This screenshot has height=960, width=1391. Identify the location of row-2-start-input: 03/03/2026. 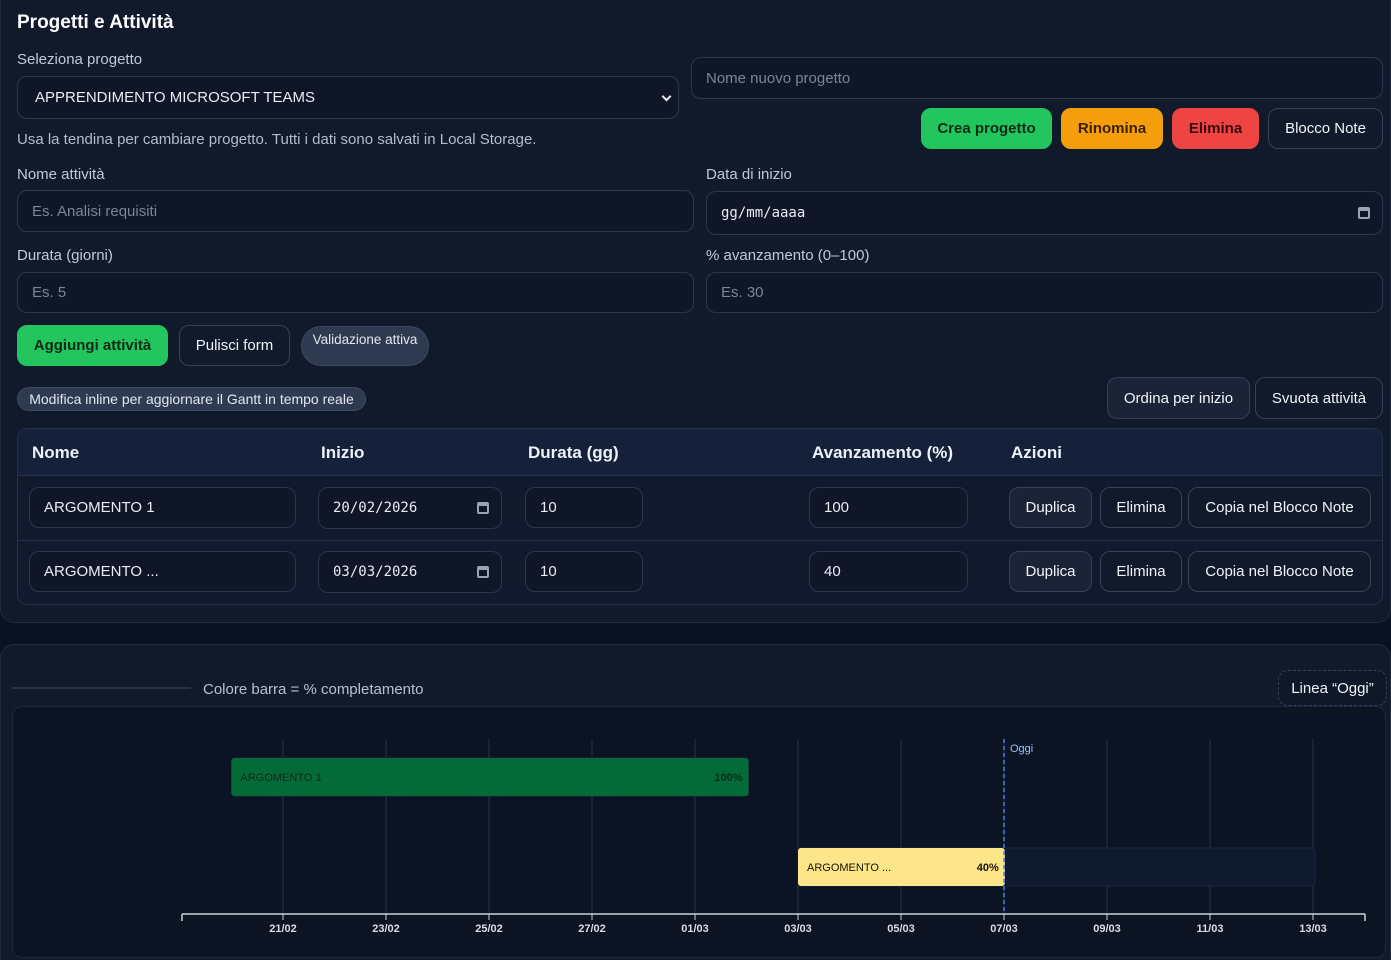
(410, 572).